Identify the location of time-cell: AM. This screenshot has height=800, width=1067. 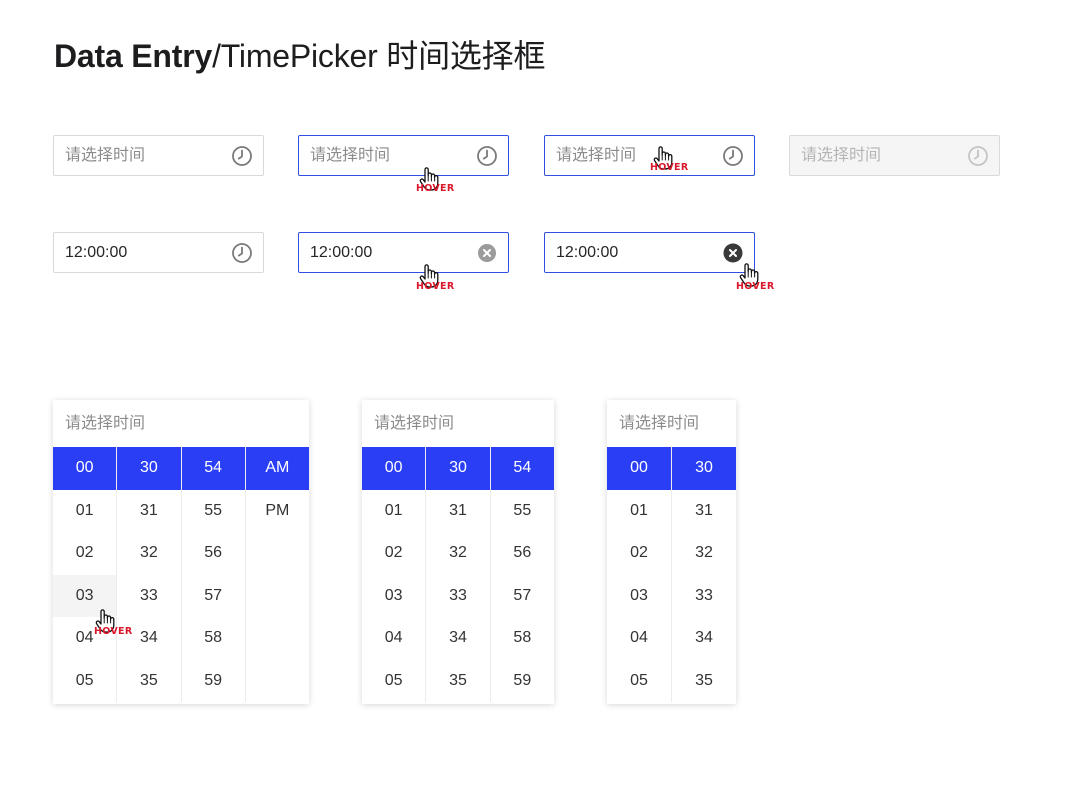
(277, 468).